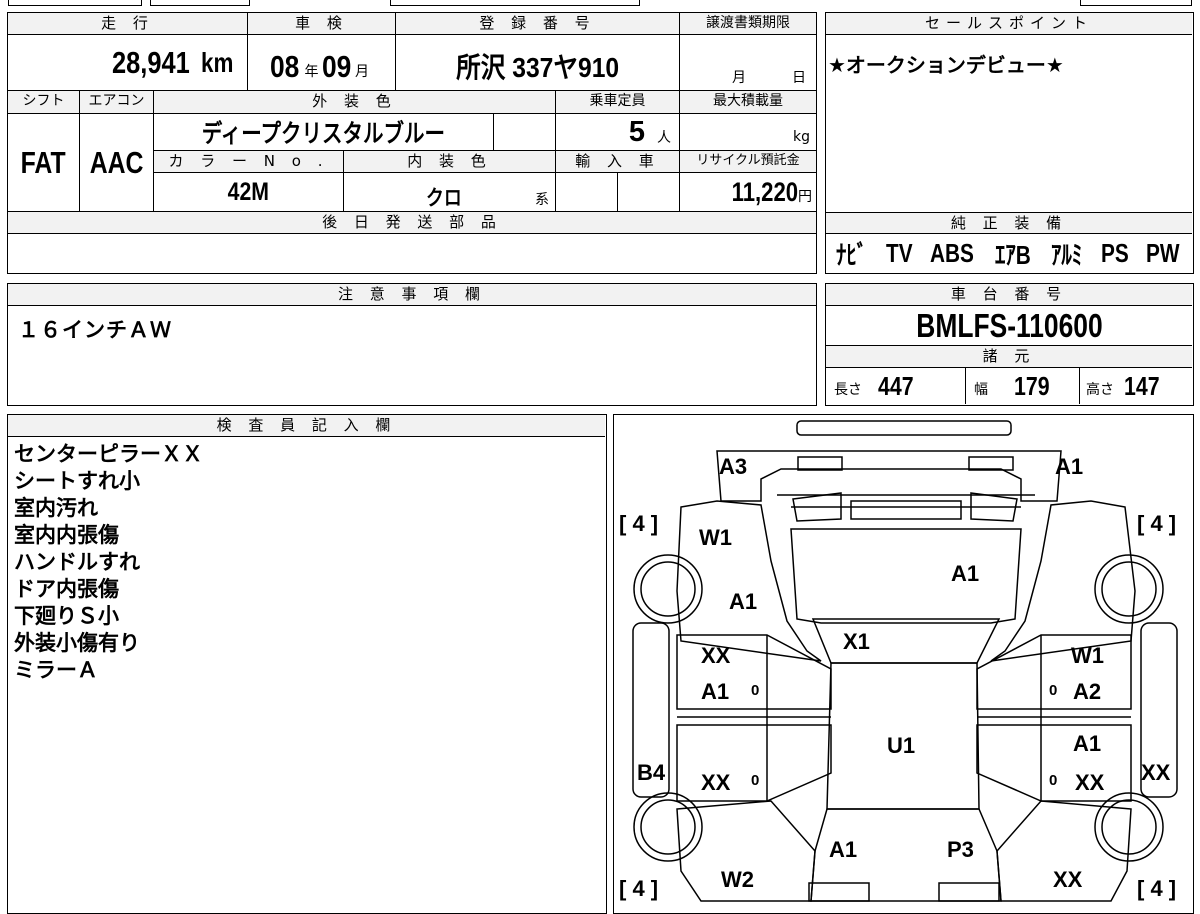 Image resolution: width=1200 pixels, height=914 pixels. What do you see at coordinates (412, 253) in the screenshot?
I see `later-parts-cell` at bounding box center [412, 253].